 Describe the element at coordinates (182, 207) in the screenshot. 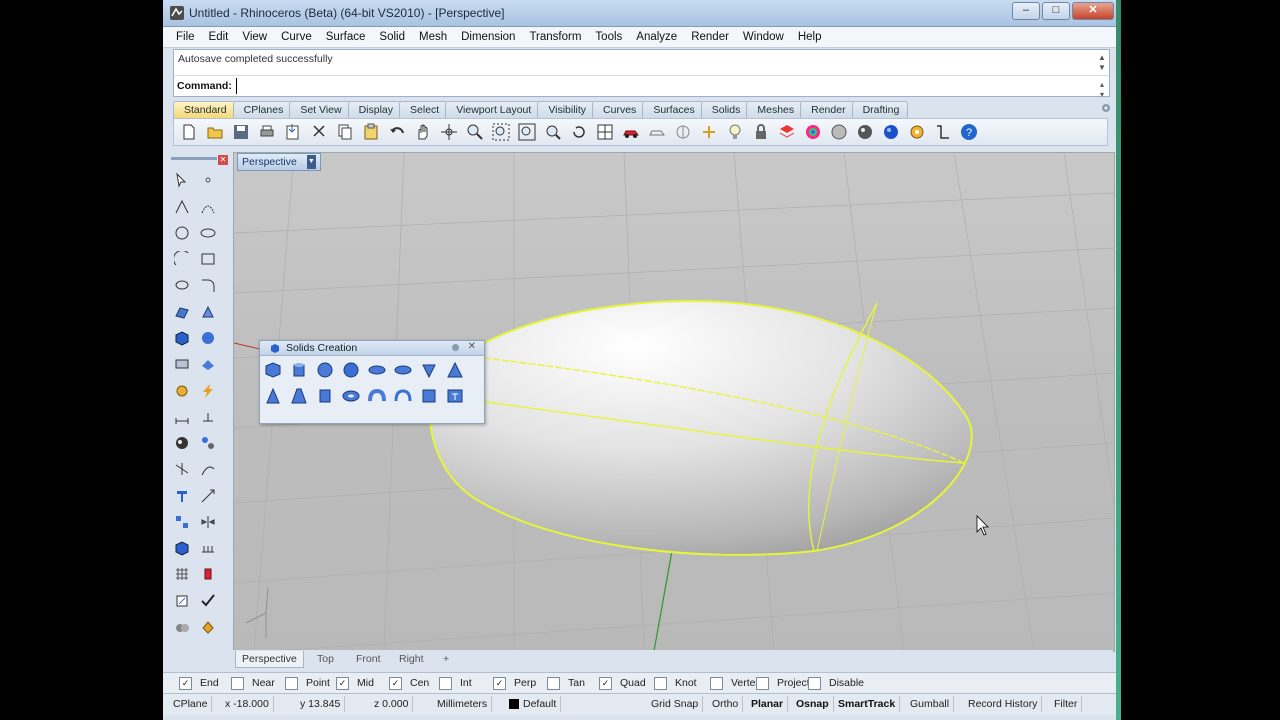

I see `polyline-icon` at that location.